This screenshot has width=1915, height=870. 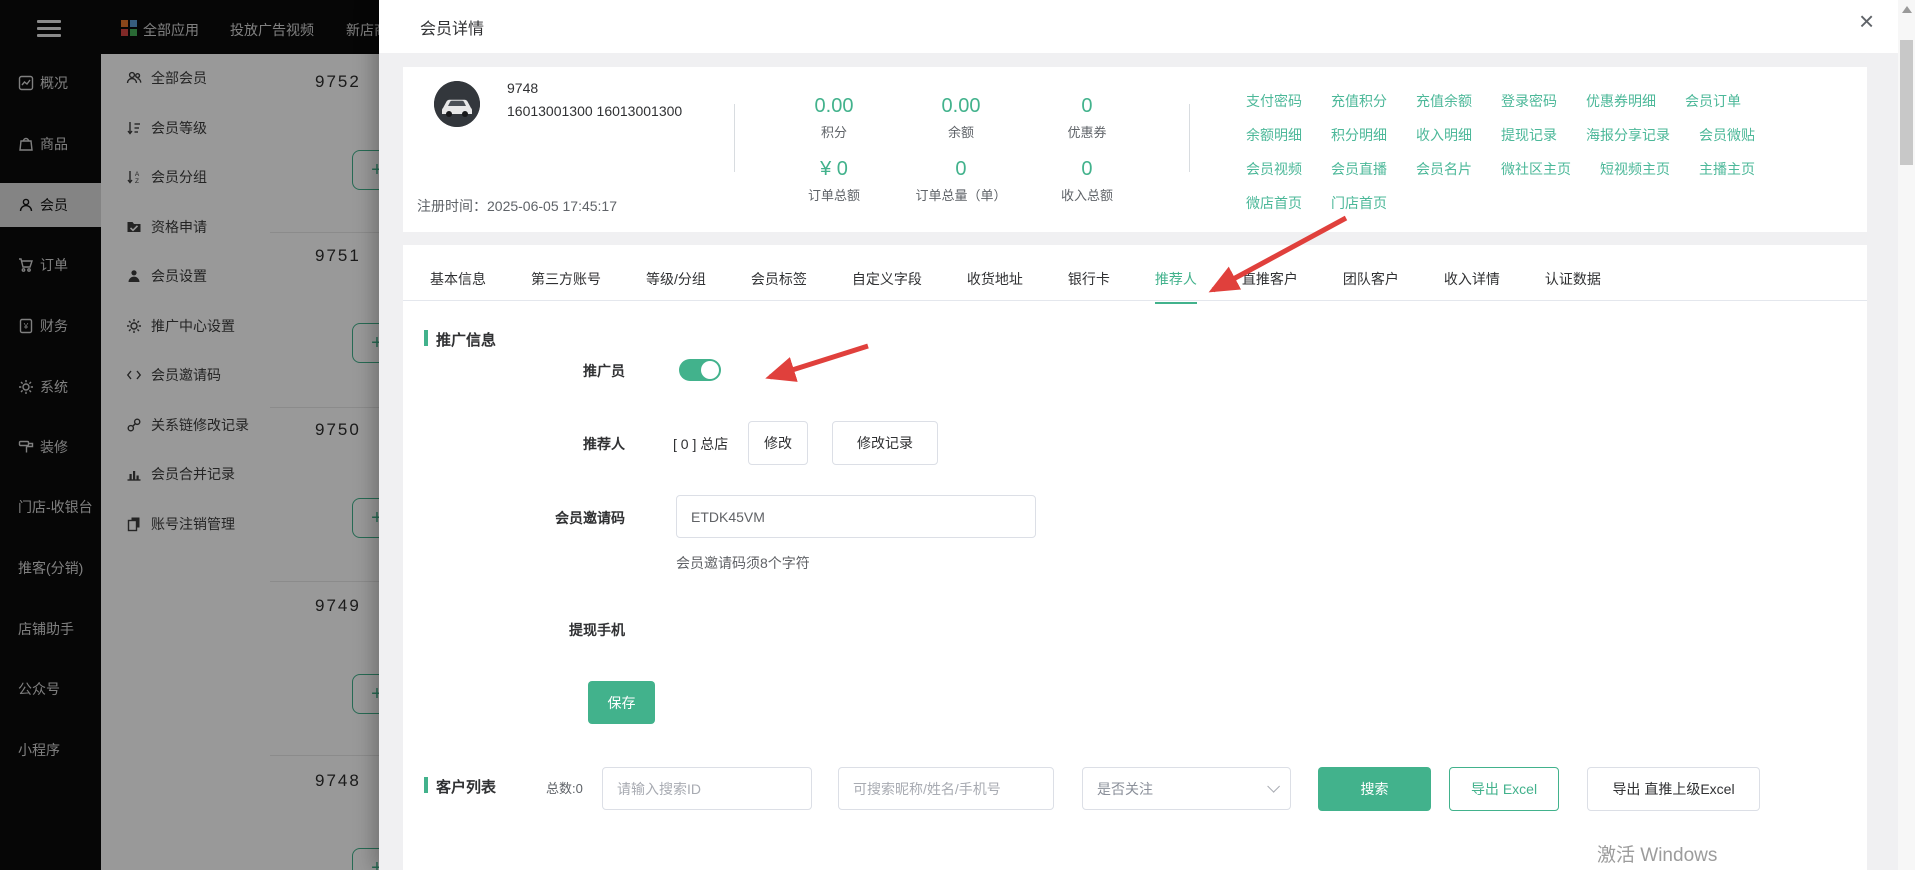 What do you see at coordinates (1087, 180) in the screenshot?
I see `stat-income-total: 0 收入总额` at bounding box center [1087, 180].